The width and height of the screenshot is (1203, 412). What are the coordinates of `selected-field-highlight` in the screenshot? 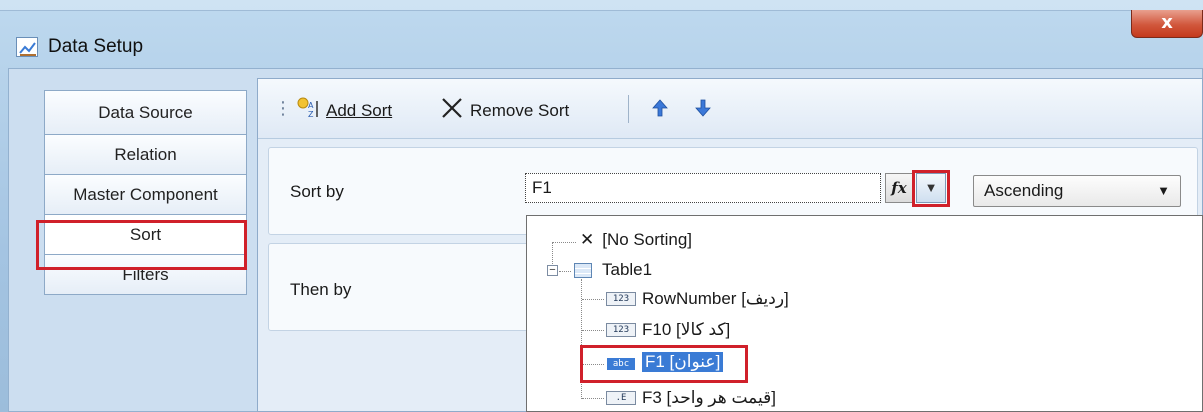 It's located at (664, 364).